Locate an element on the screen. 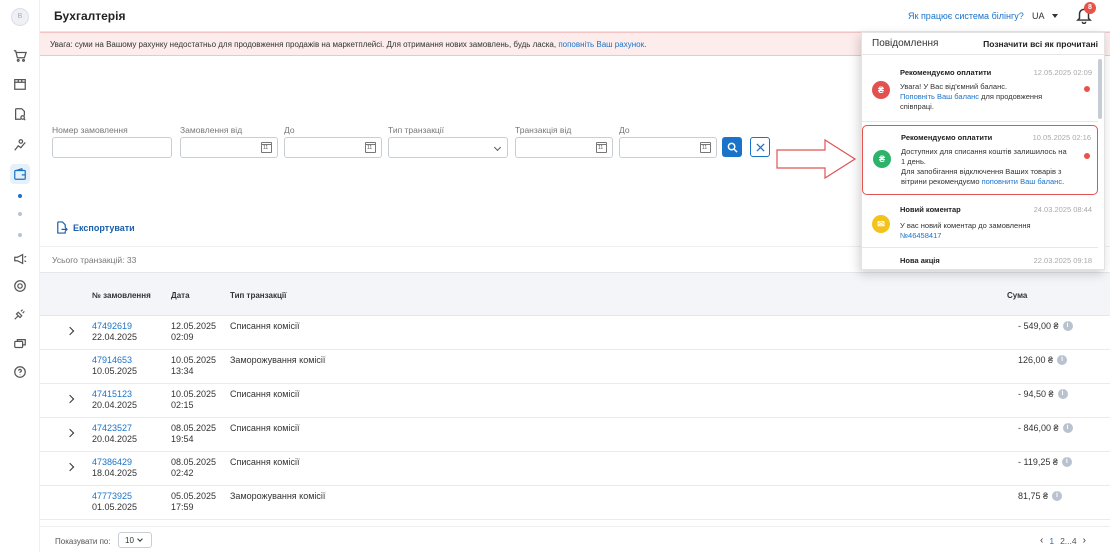  transaction-from-date-input is located at coordinates (564, 147).